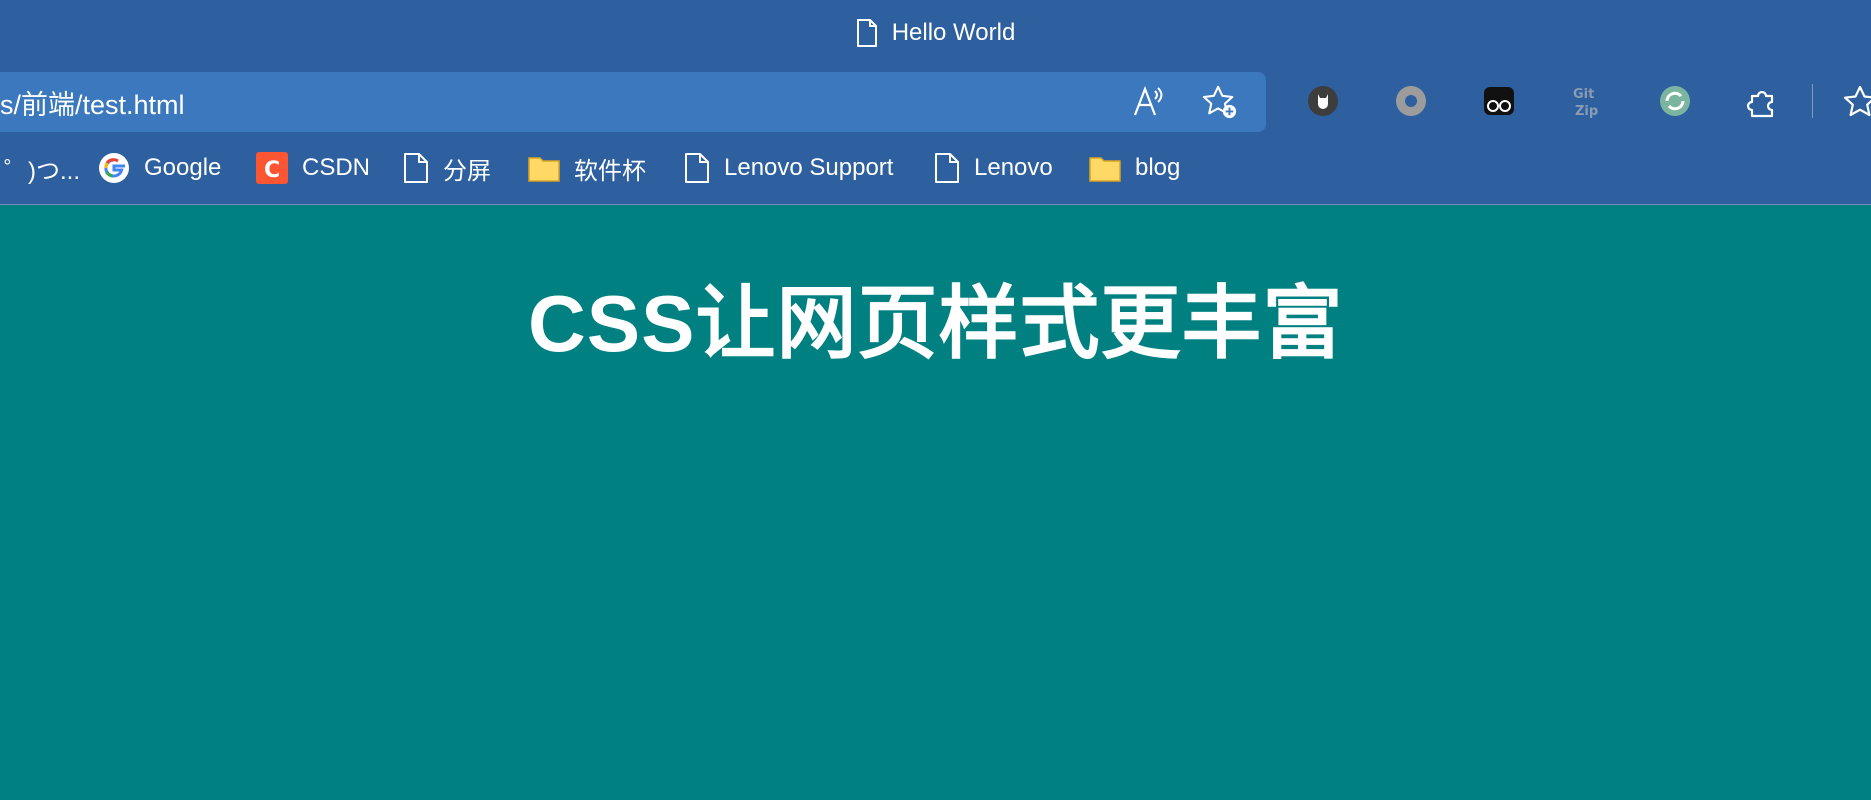 This screenshot has width=1871, height=800. What do you see at coordinates (1586, 111) in the screenshot?
I see `svg-text: Zip` at bounding box center [1586, 111].